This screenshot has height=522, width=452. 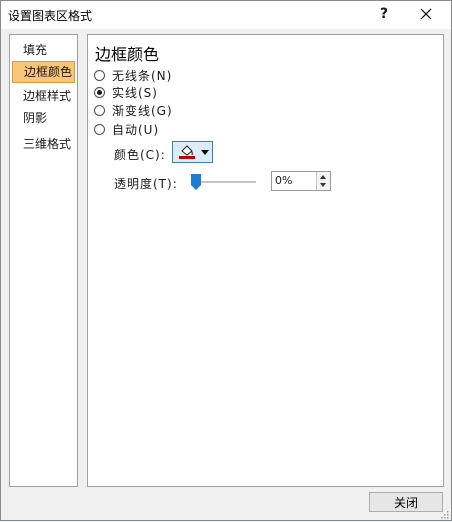 What do you see at coordinates (127, 54) in the screenshot?
I see `section-title: 边框颜色` at bounding box center [127, 54].